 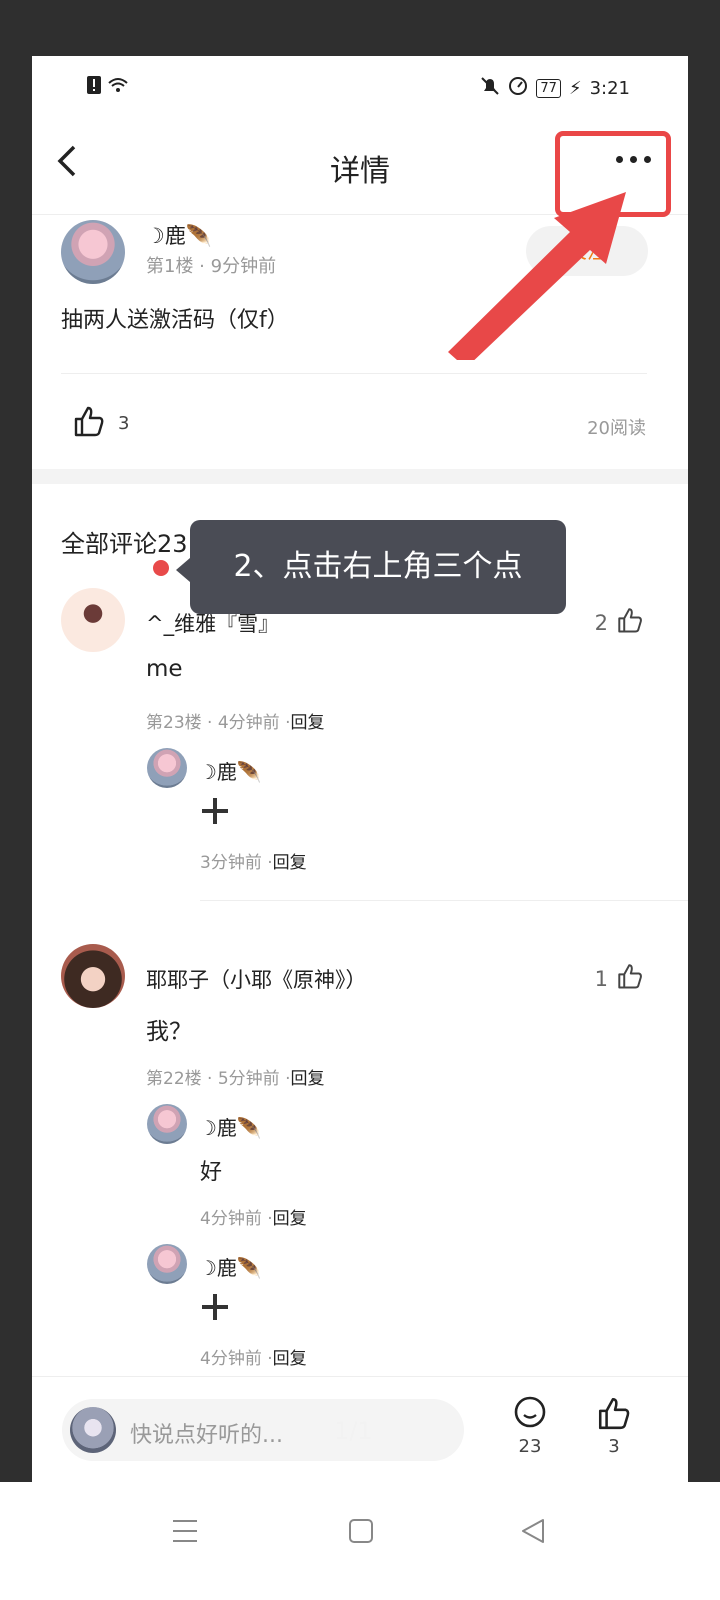 I want to click on status-bar: 77 ⚡ 3:21, so click(x=360, y=87).